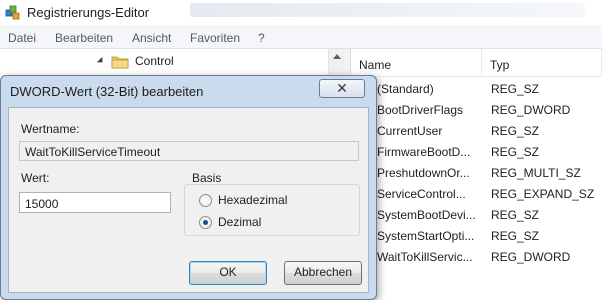 Image resolution: width=602 pixels, height=300 pixels. I want to click on cancel-button: Abbrechen, so click(323, 273).